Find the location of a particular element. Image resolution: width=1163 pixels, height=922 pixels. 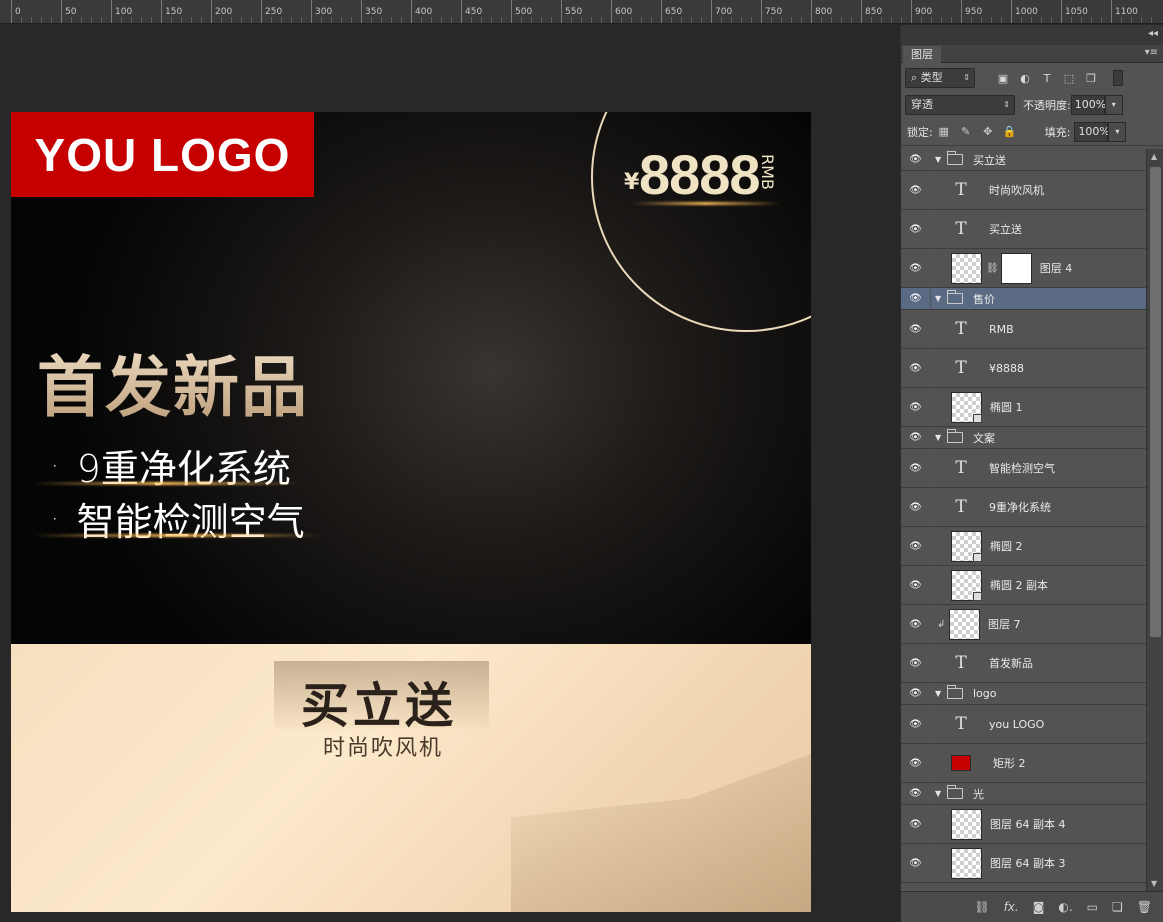

ruler-tick-label: 650 is located at coordinates (674, 12).